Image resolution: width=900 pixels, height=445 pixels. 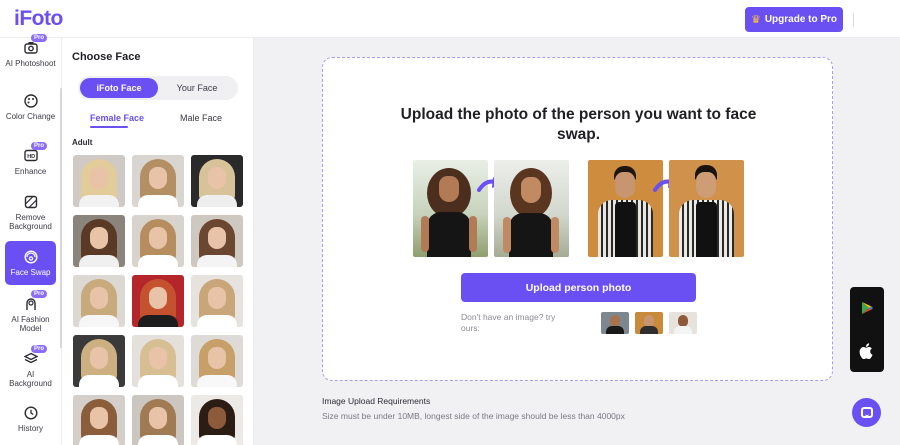 I want to click on svg-text: HD, so click(x=31, y=157).